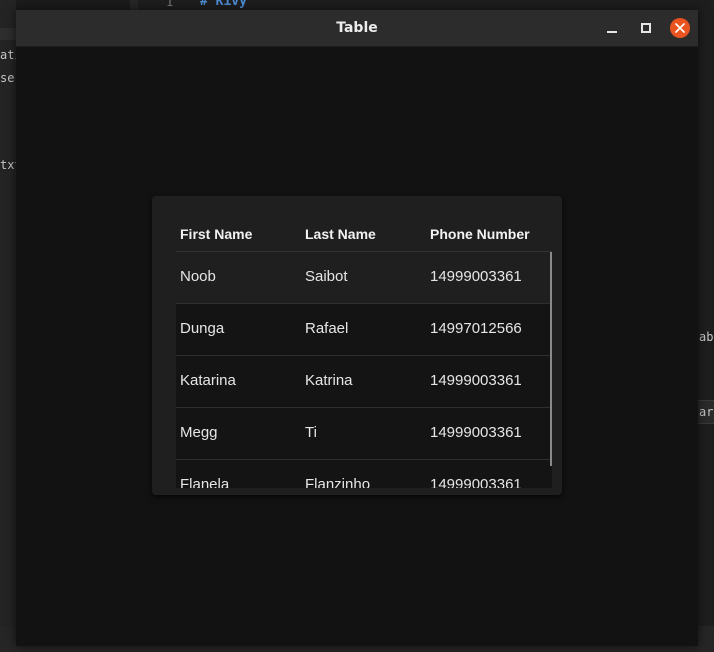  I want to click on background-right-panel, so click(706, 326).